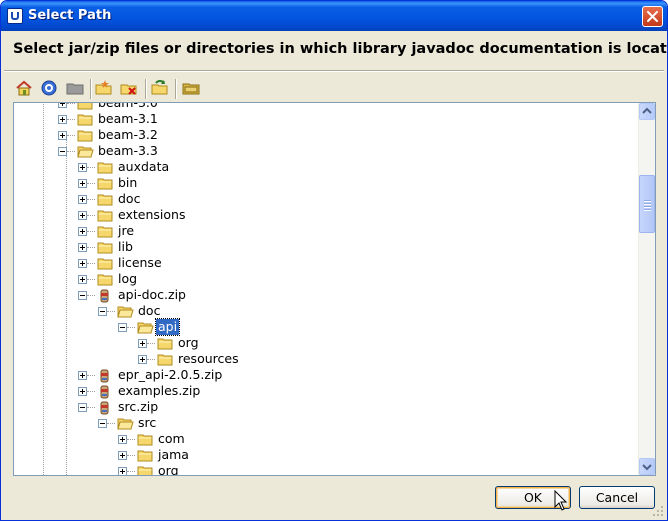 This screenshot has width=668, height=521. What do you see at coordinates (147, 423) in the screenshot?
I see `tree-item-label: src` at bounding box center [147, 423].